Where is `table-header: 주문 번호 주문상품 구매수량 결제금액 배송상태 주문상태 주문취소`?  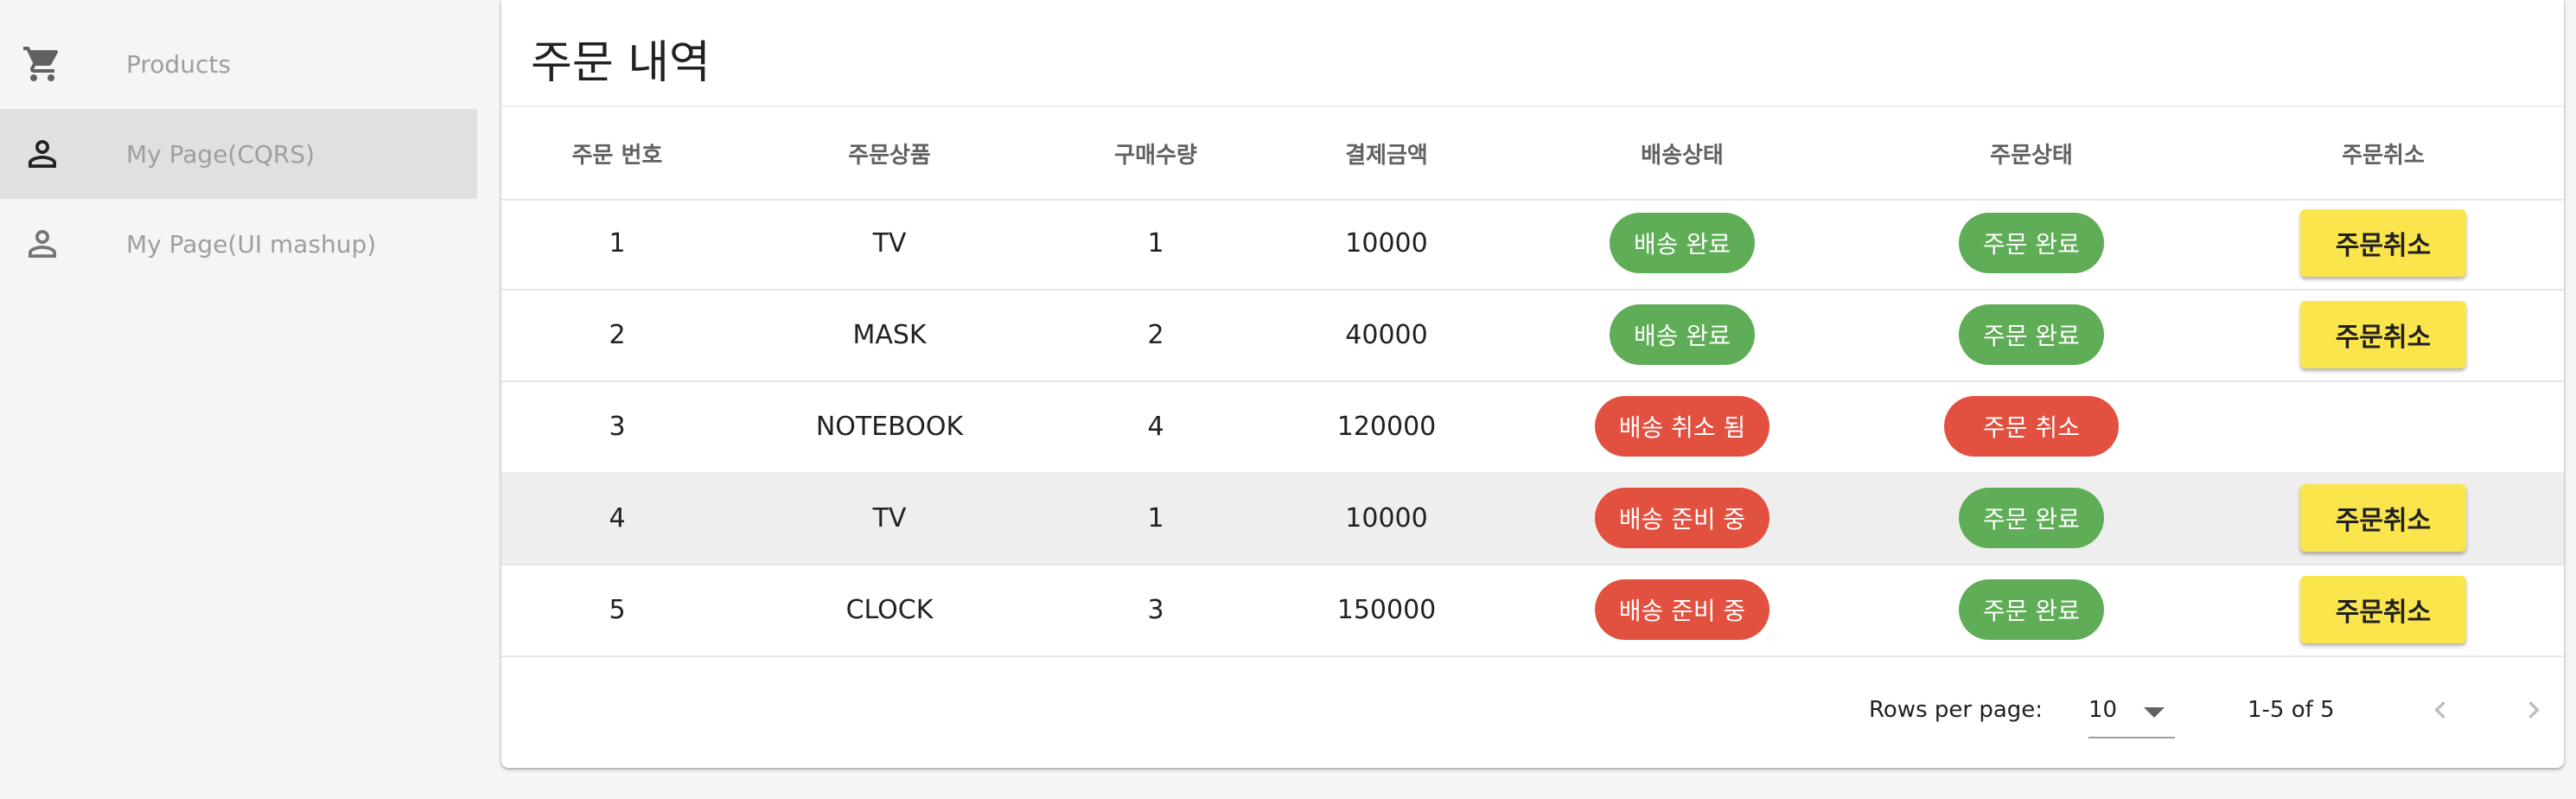
table-header: 주문 번호 주문상품 구매수량 결제금액 배송상태 주문상태 주문취소 is located at coordinates (1532, 153).